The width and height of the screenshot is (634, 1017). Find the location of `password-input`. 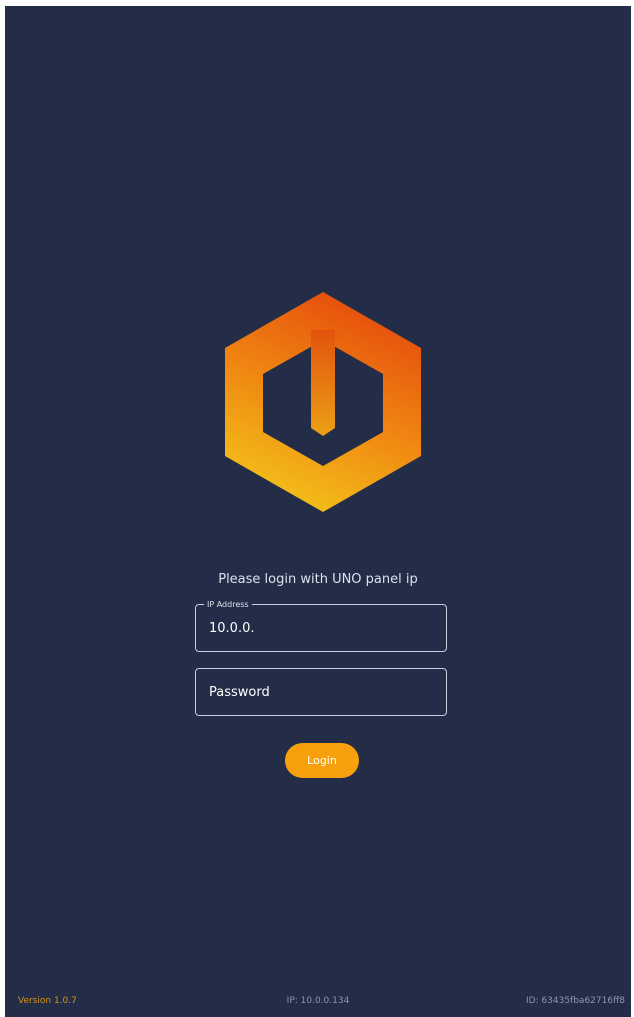

password-input is located at coordinates (321, 692).